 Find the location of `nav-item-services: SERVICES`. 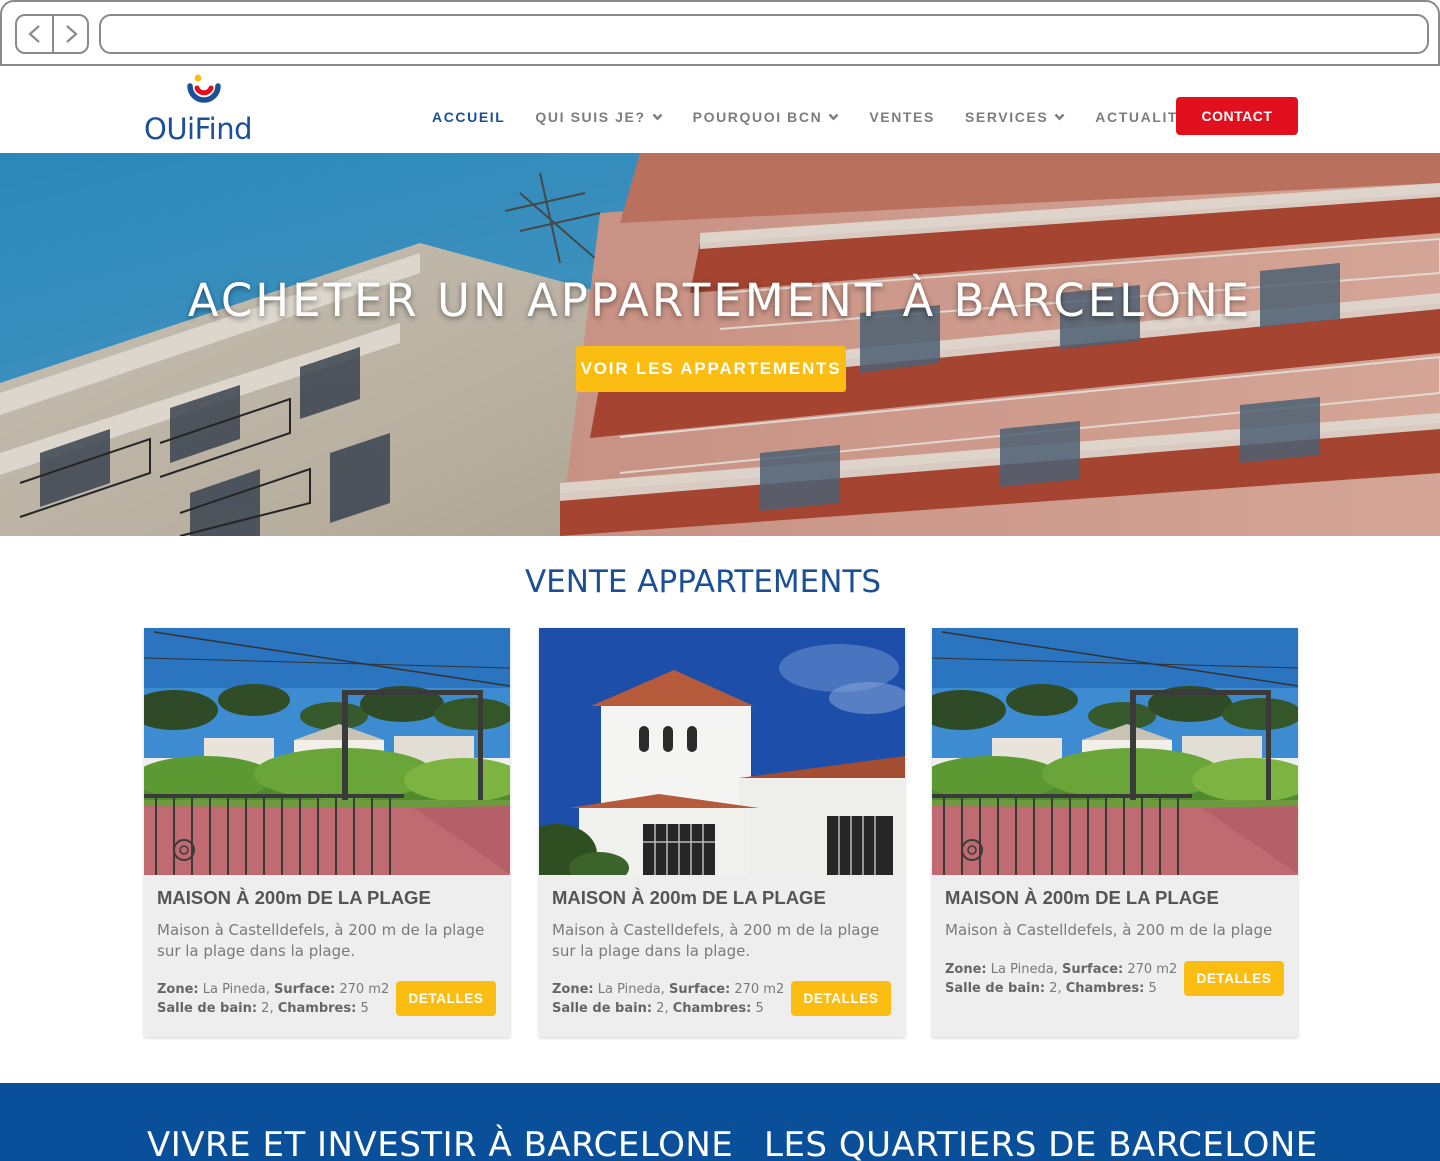

nav-item-services: SERVICES is located at coordinates (1015, 117).